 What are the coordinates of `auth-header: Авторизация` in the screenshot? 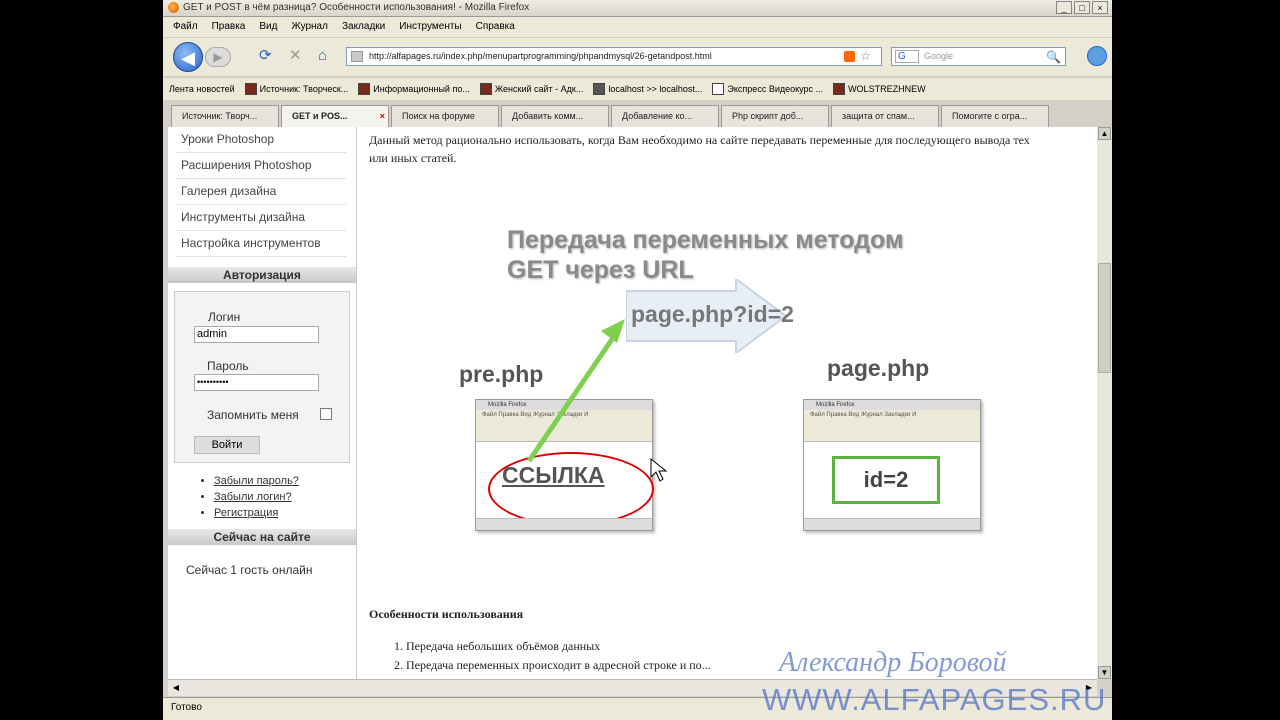 It's located at (262, 275).